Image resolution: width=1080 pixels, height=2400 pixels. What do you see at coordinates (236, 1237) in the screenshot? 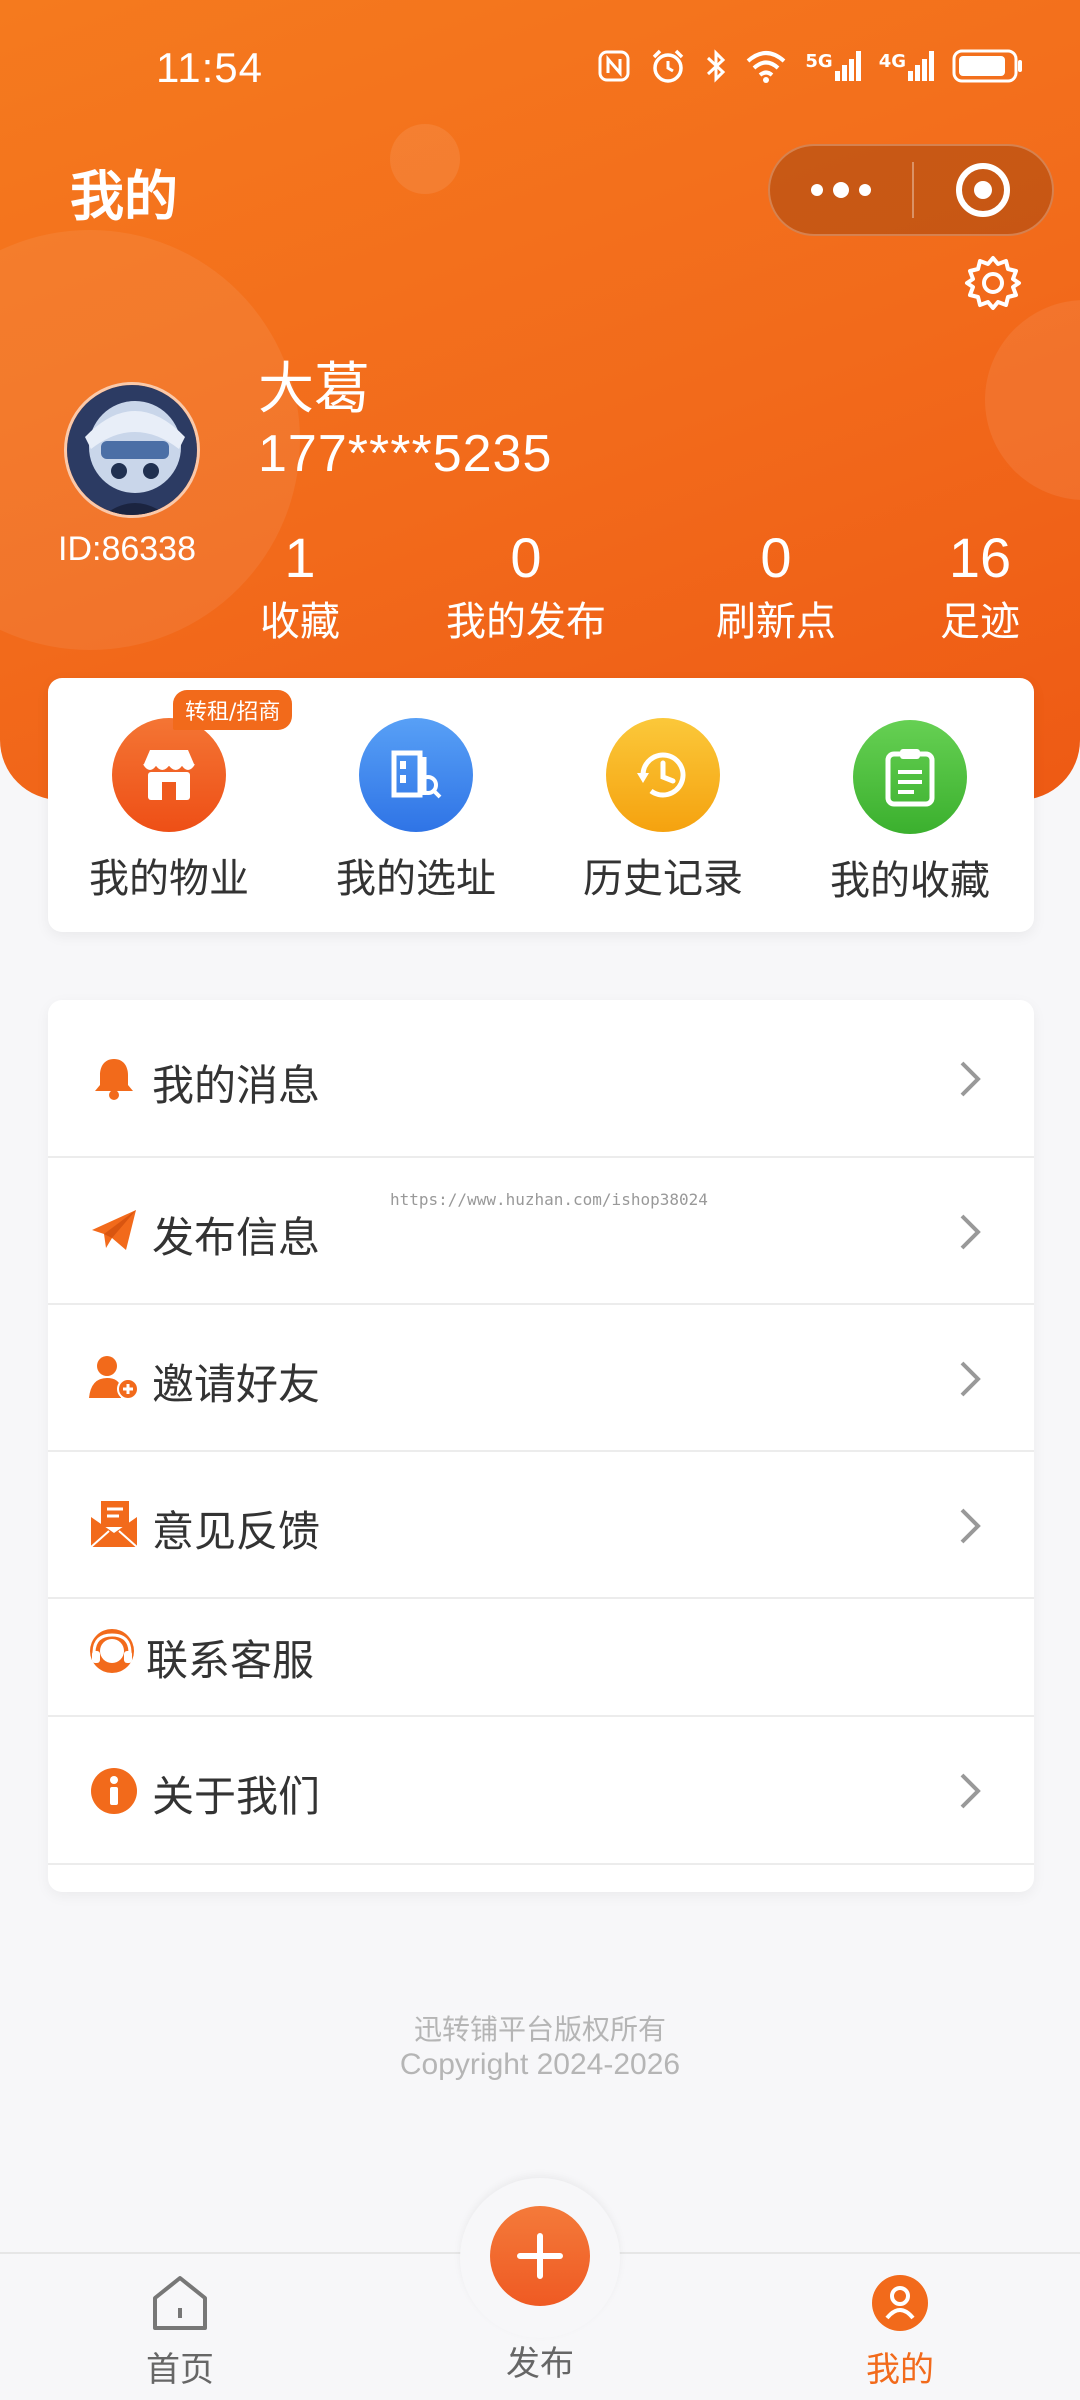
I see `menu-label: 发布信息` at bounding box center [236, 1237].